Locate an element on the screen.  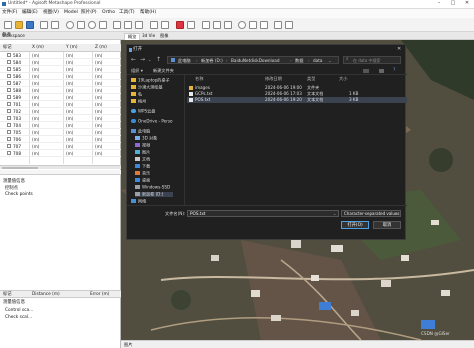
save-icon is located at coordinates (30, 25).